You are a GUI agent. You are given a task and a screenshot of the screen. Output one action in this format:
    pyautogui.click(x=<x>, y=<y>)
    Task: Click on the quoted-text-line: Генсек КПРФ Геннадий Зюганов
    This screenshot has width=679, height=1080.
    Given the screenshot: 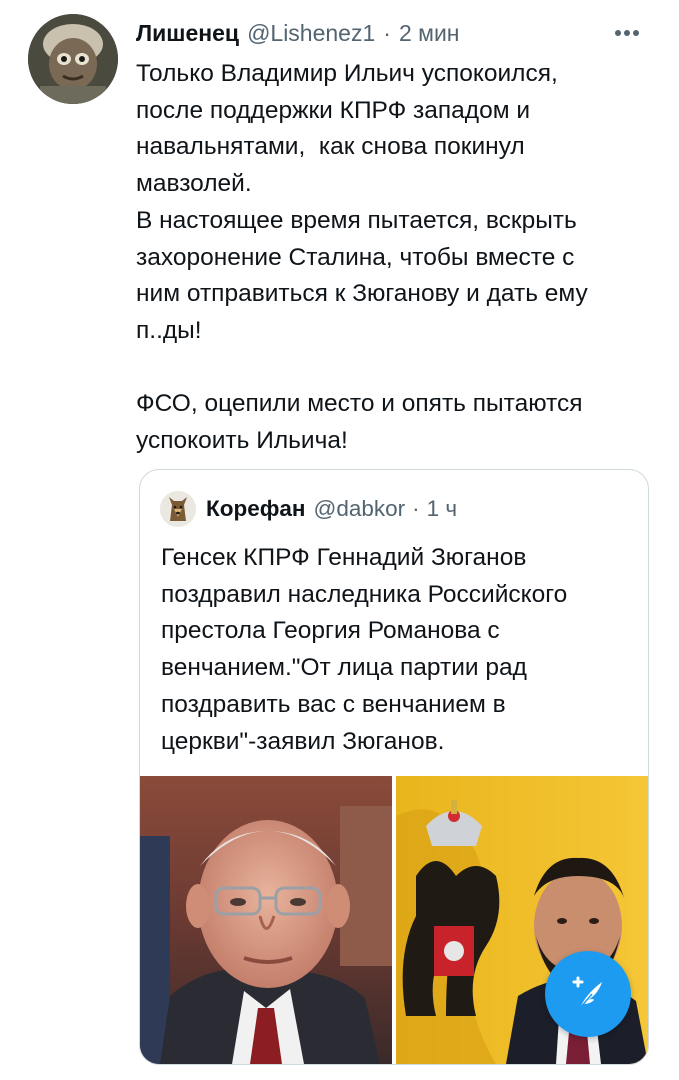 What is the action you would take?
    pyautogui.click(x=344, y=557)
    